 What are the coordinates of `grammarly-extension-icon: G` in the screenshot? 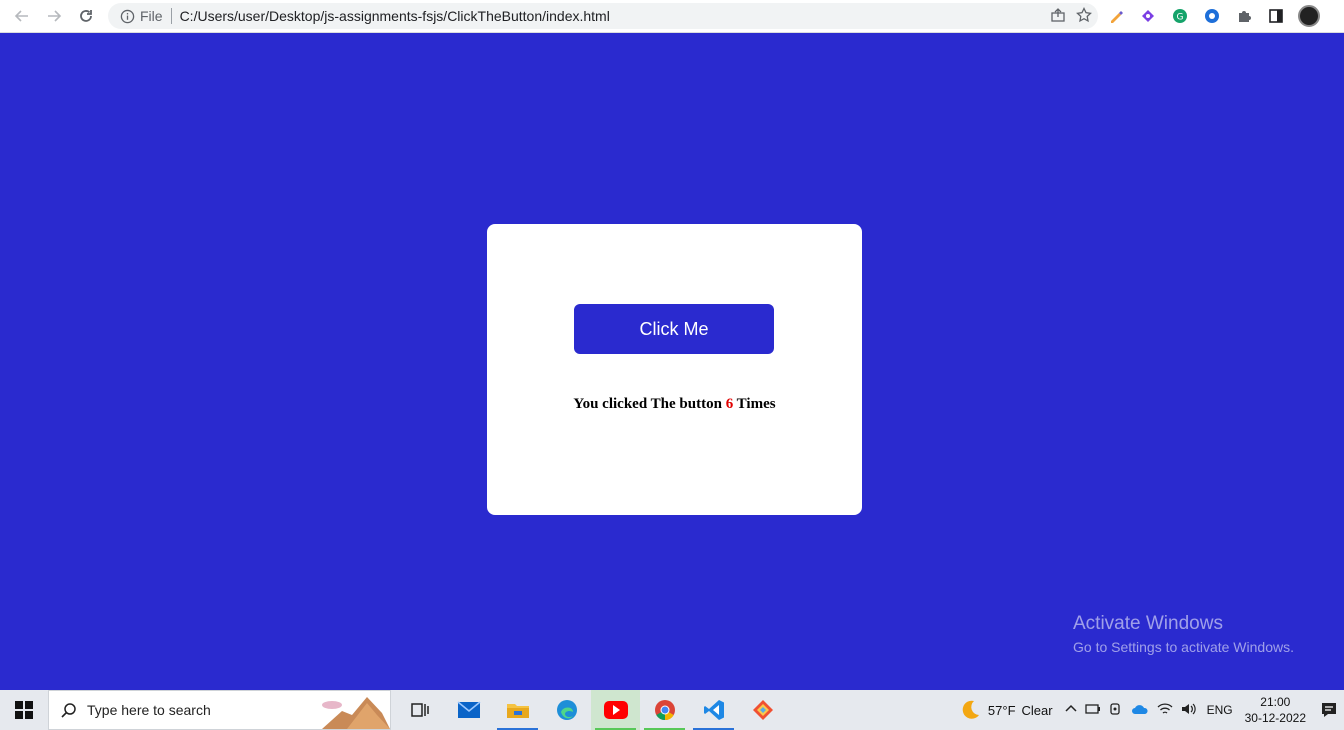 It's located at (1180, 16).